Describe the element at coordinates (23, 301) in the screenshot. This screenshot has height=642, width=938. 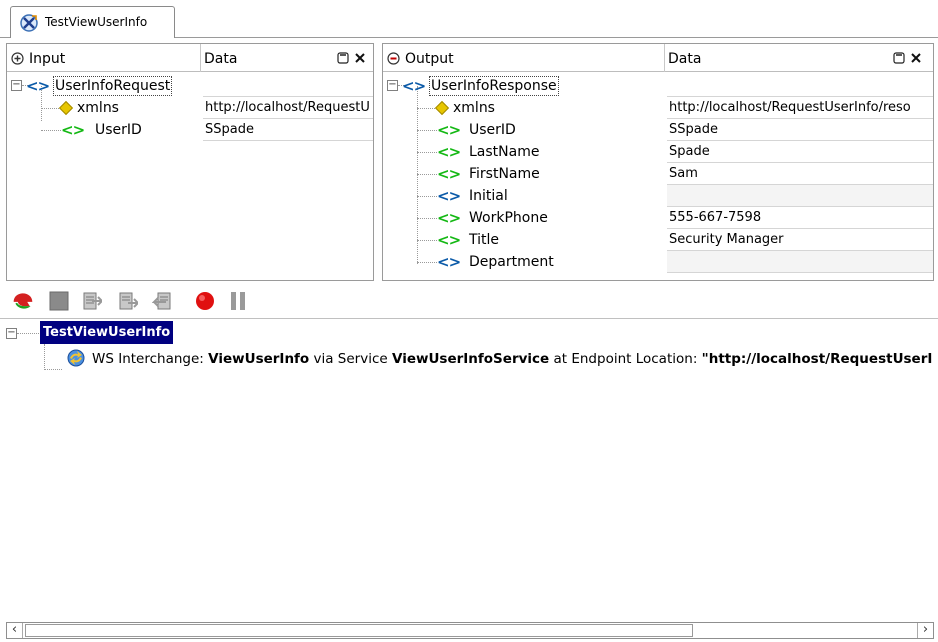
I see `run-icon` at that location.